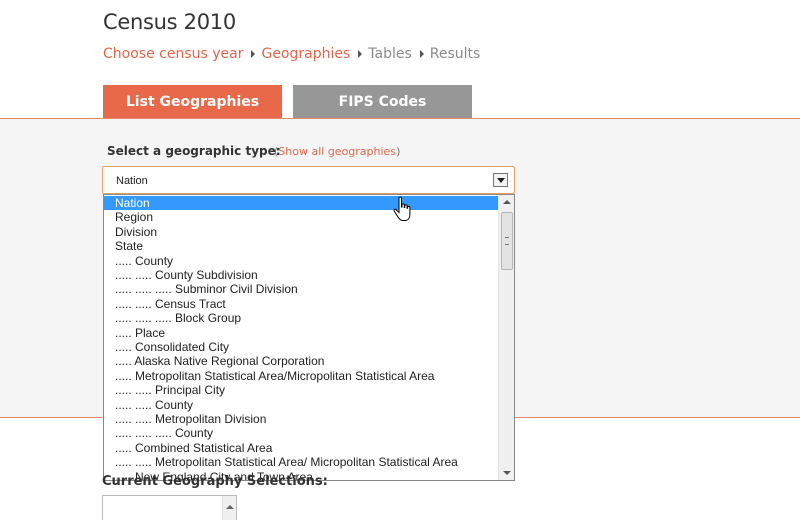 Image resolution: width=800 pixels, height=520 pixels. I want to click on dropdown-option: ..... ..... Principal City, so click(301, 390).